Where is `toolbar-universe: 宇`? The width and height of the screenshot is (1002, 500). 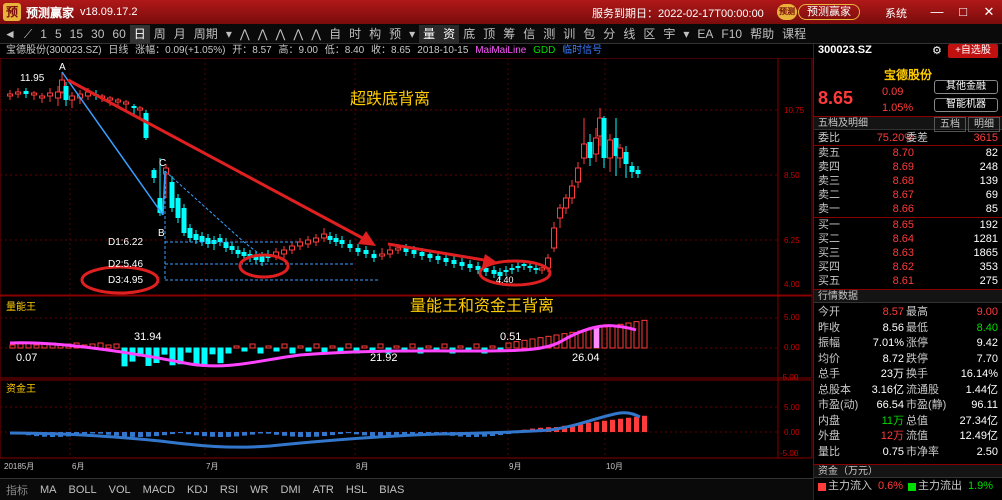
toolbar-universe: 宇 is located at coordinates (669, 34).